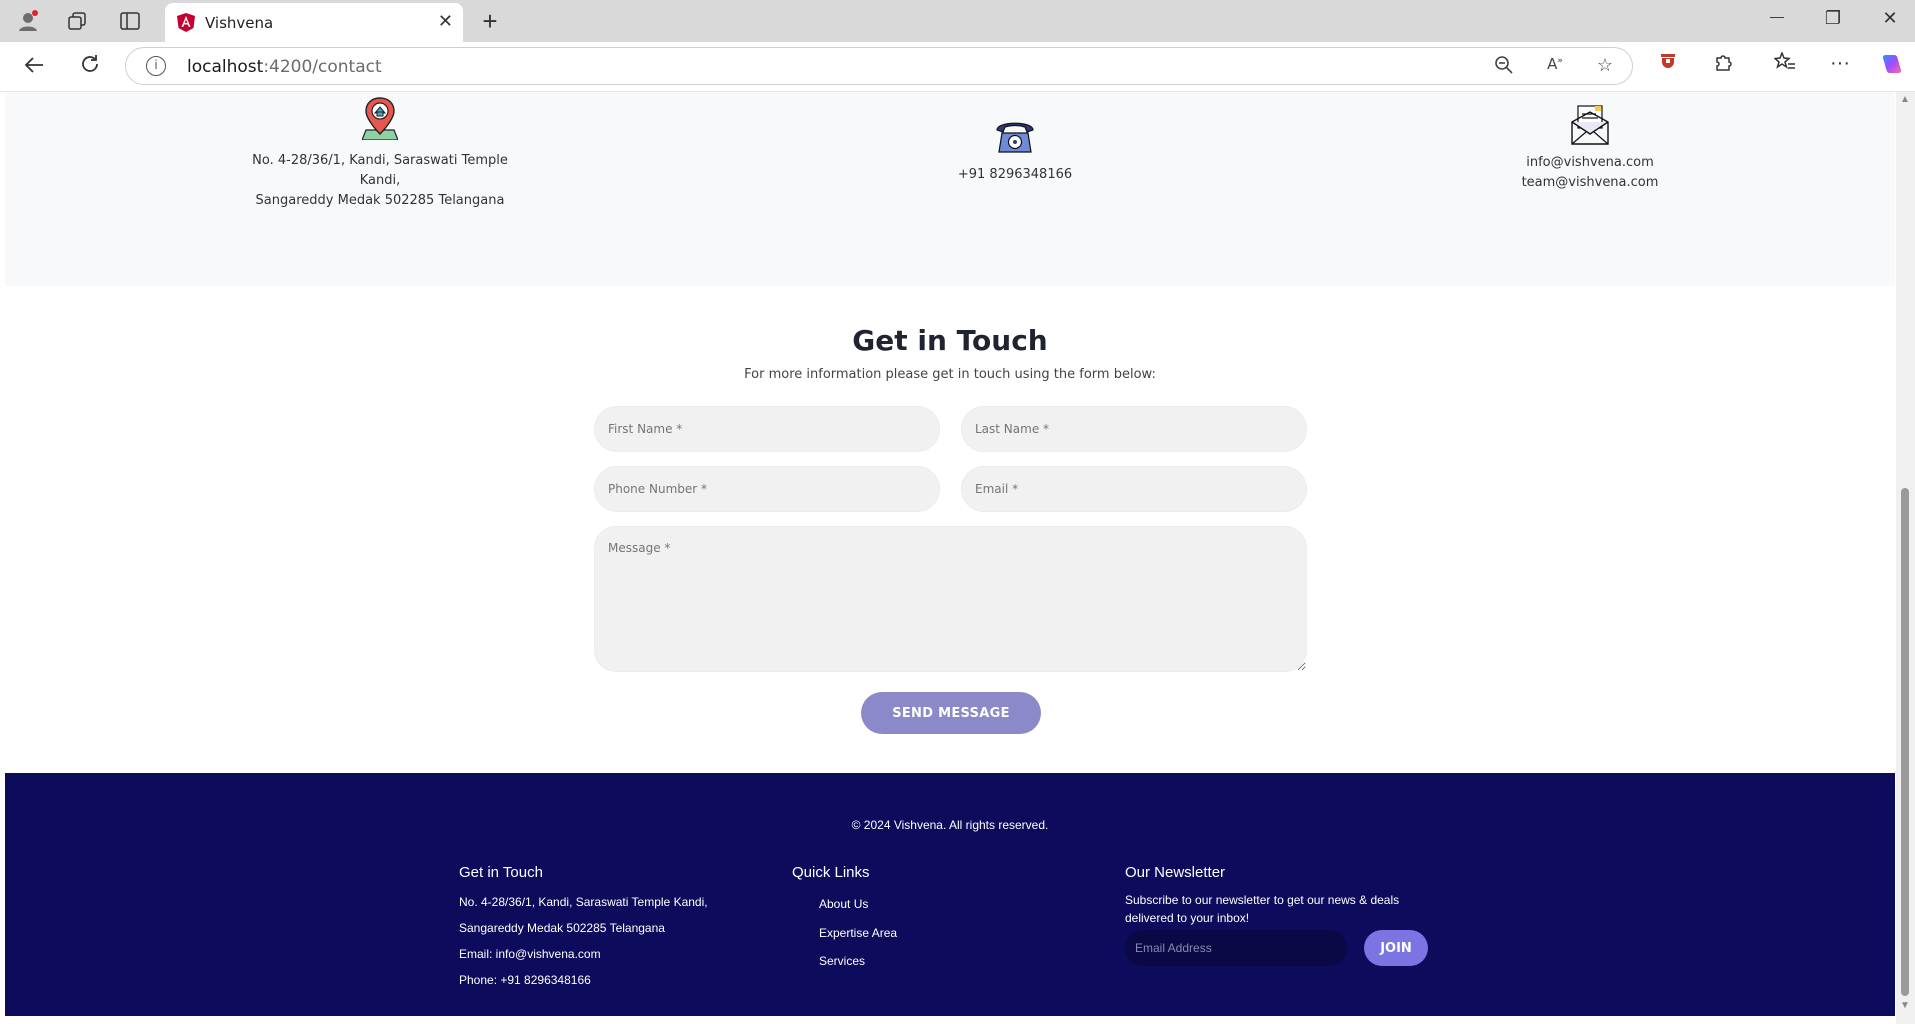 Image resolution: width=1915 pixels, height=1024 pixels. I want to click on extensions-puzzle-icon, so click(1724, 66).